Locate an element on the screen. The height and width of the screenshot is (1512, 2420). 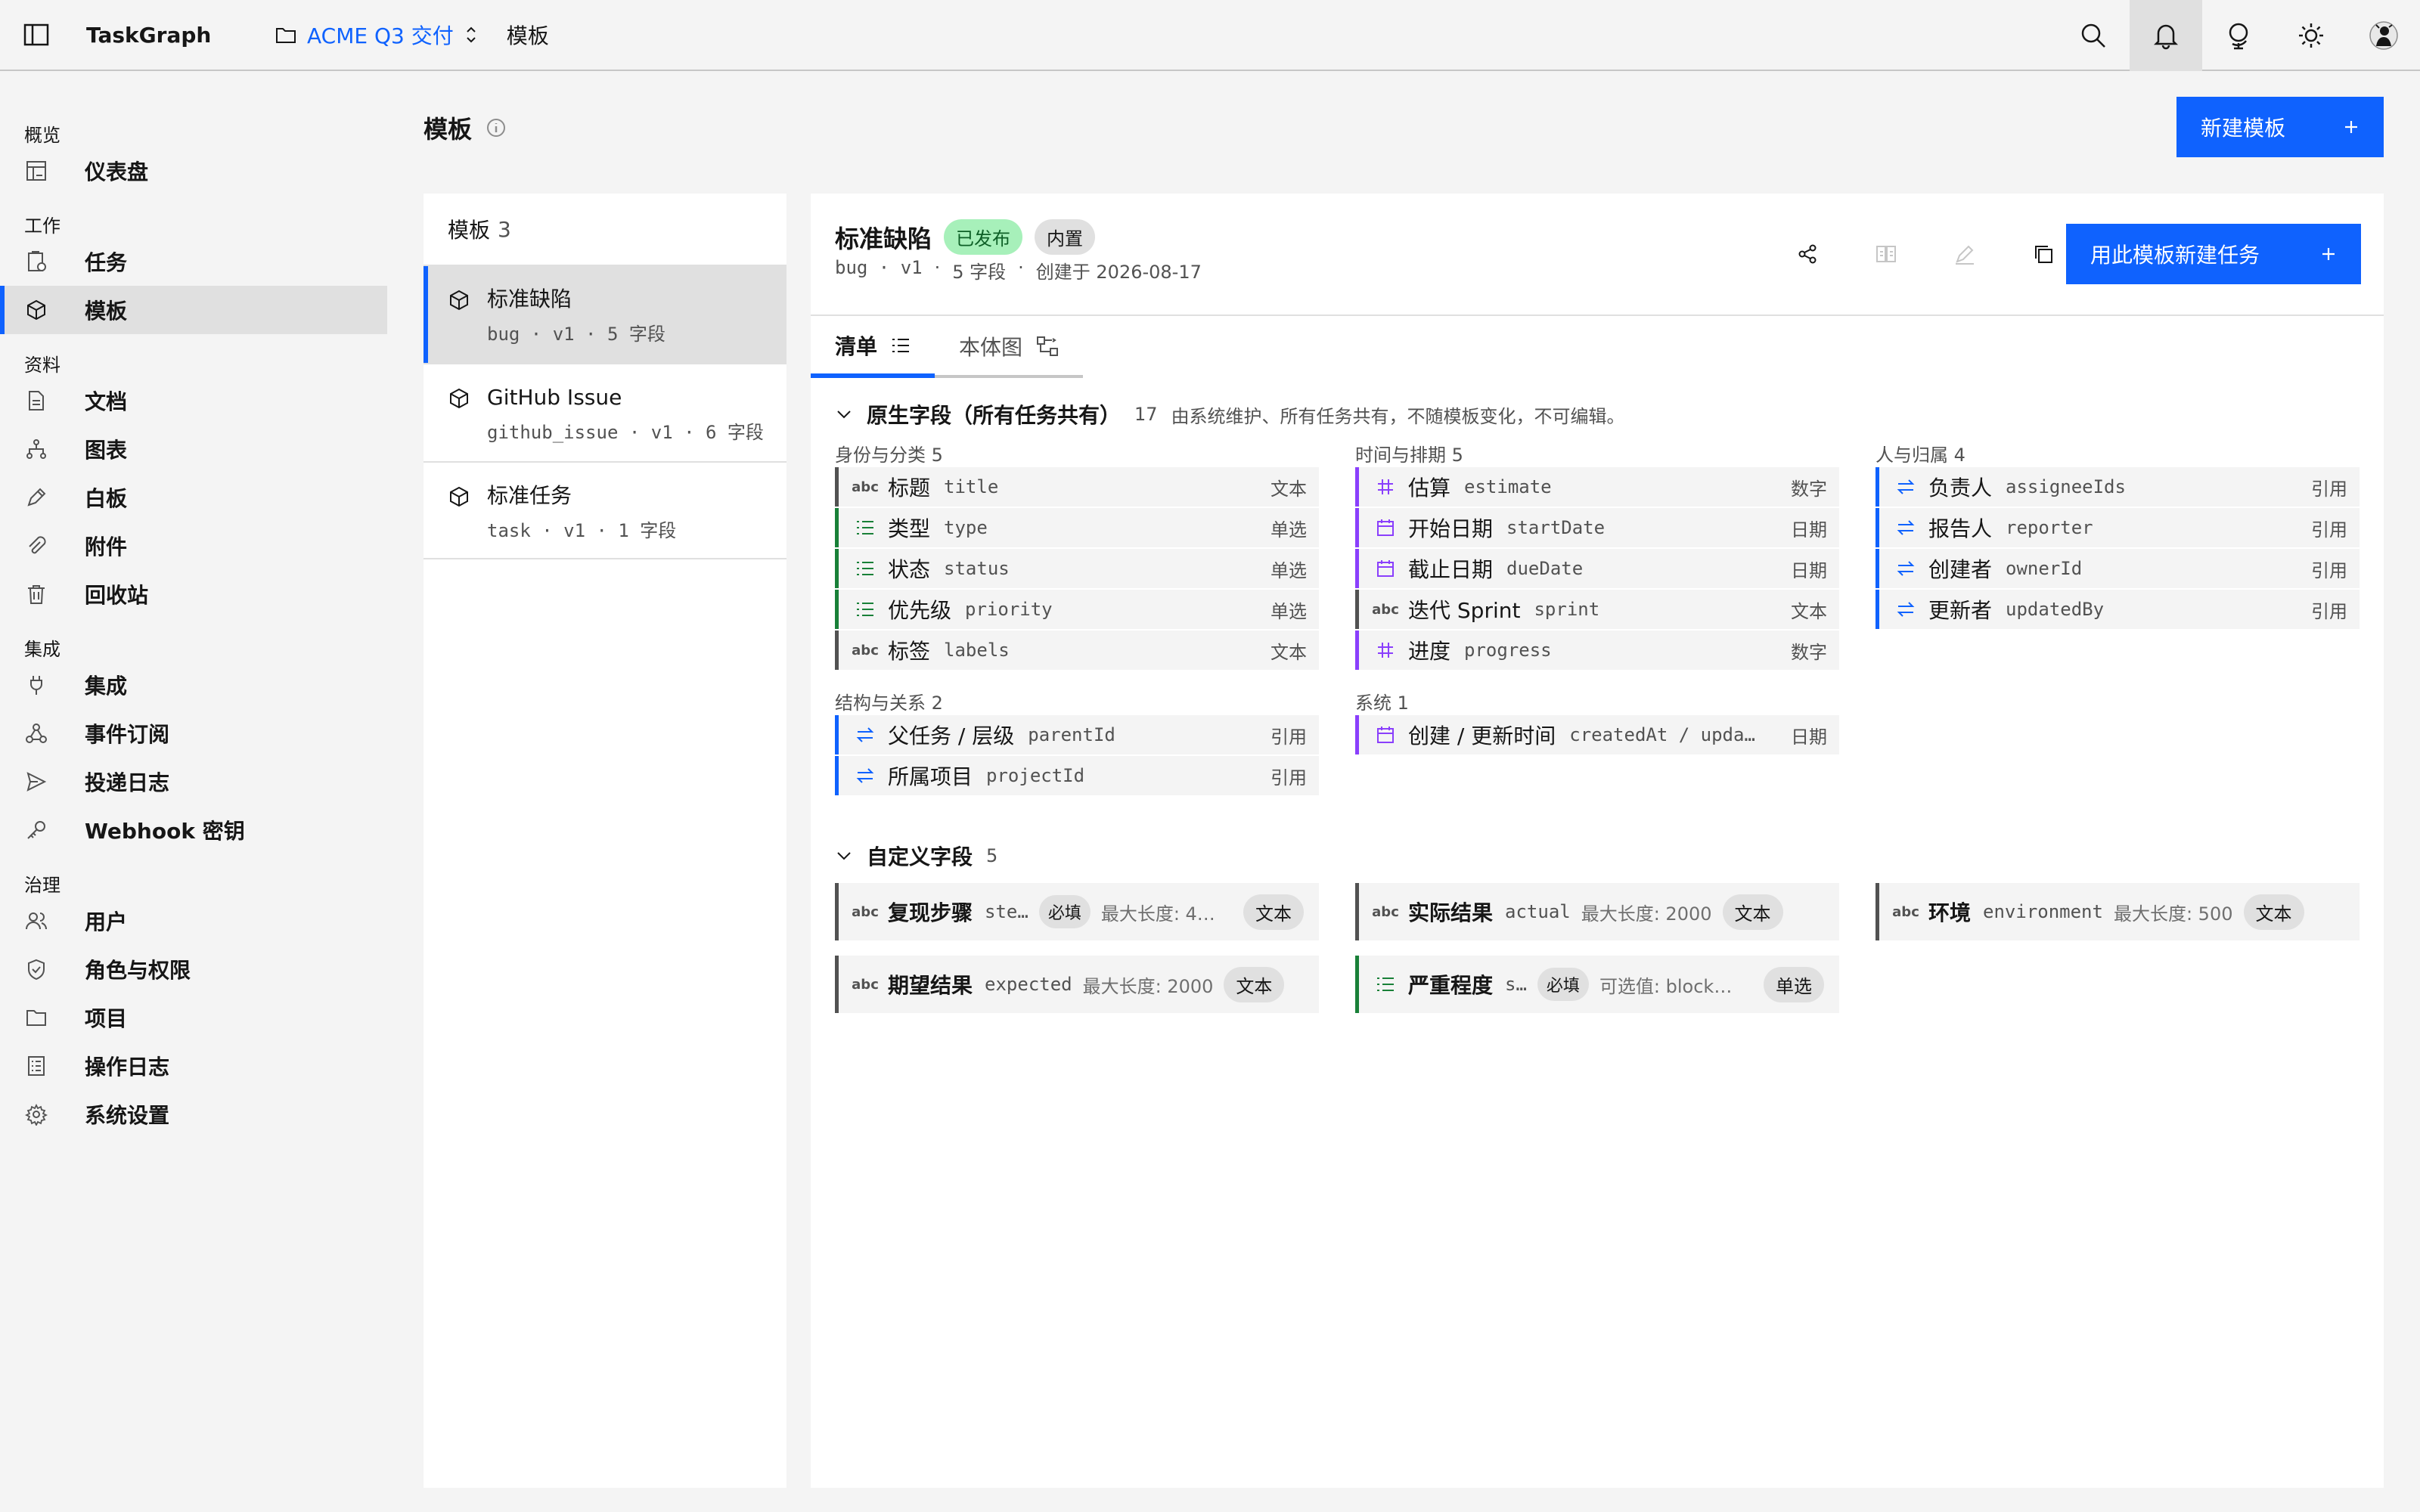
sidebar-item-label: 系统设置 is located at coordinates (127, 1115).